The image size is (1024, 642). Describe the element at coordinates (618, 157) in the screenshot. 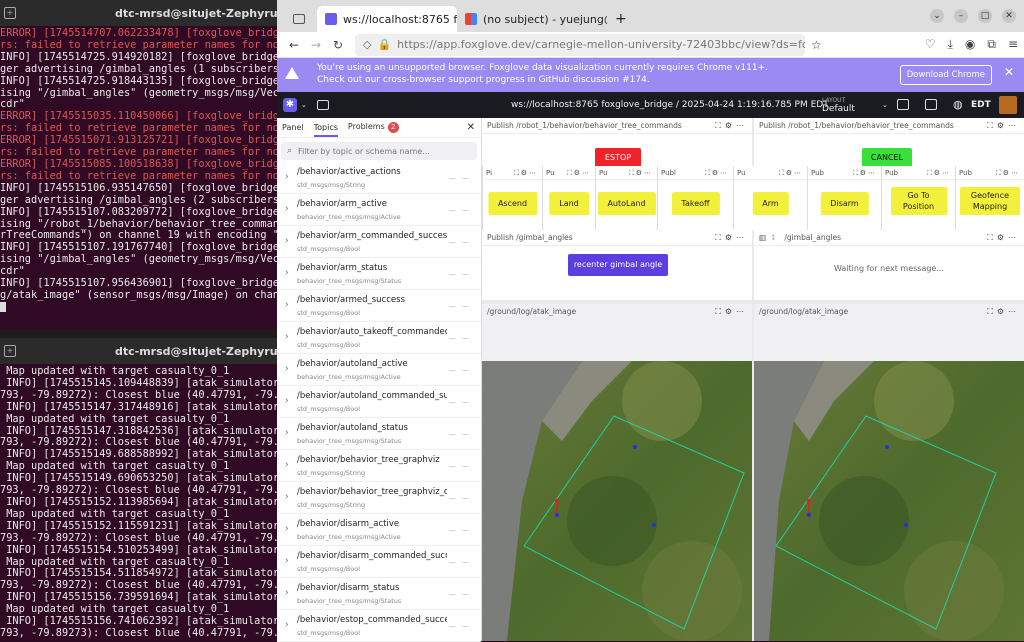

I see `estop-button: ESTOP` at that location.